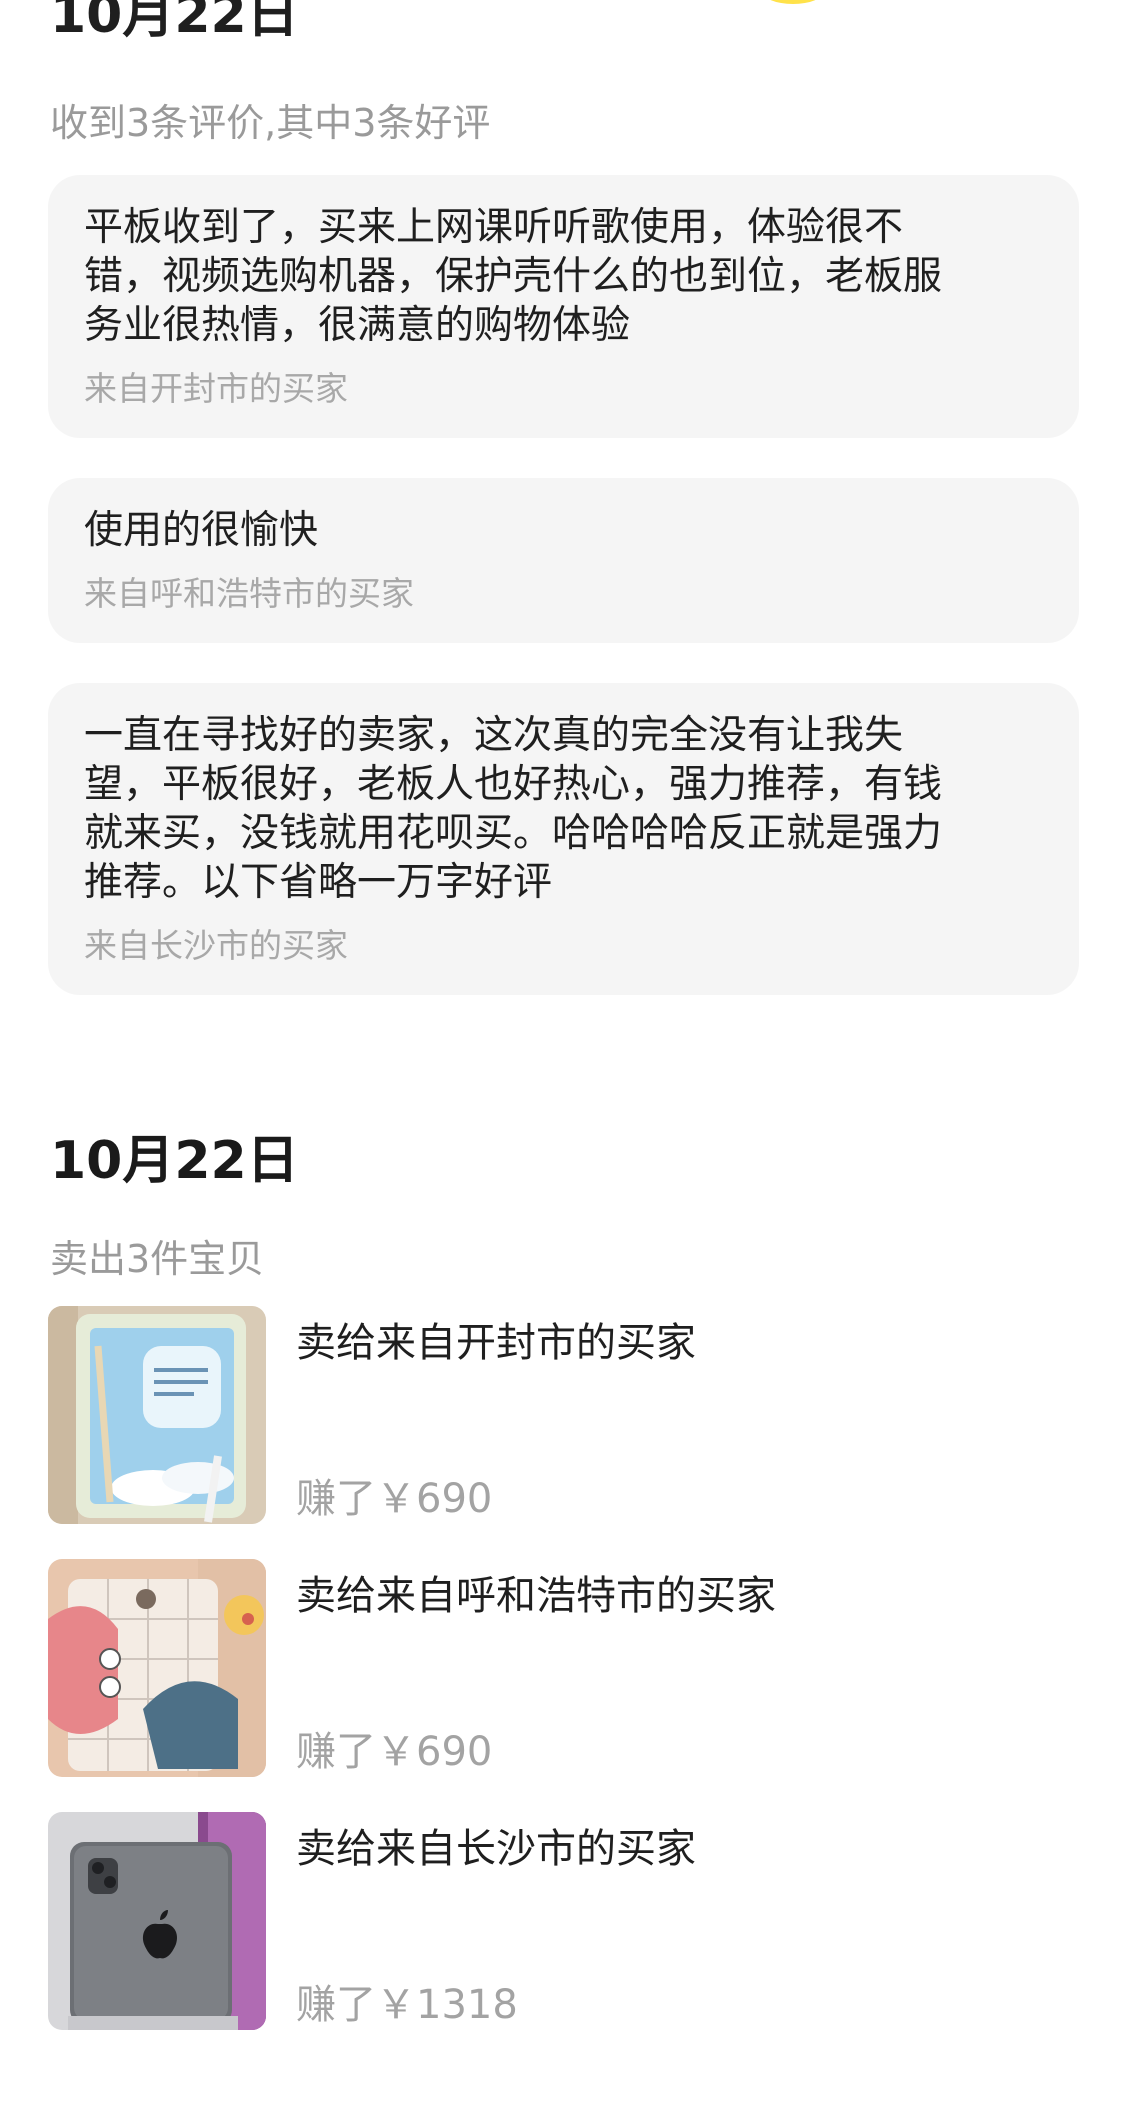 Image resolution: width=1133 pixels, height=2103 pixels. What do you see at coordinates (174, 1161) in the screenshot?
I see `sales-date-heading: 10月22日` at bounding box center [174, 1161].